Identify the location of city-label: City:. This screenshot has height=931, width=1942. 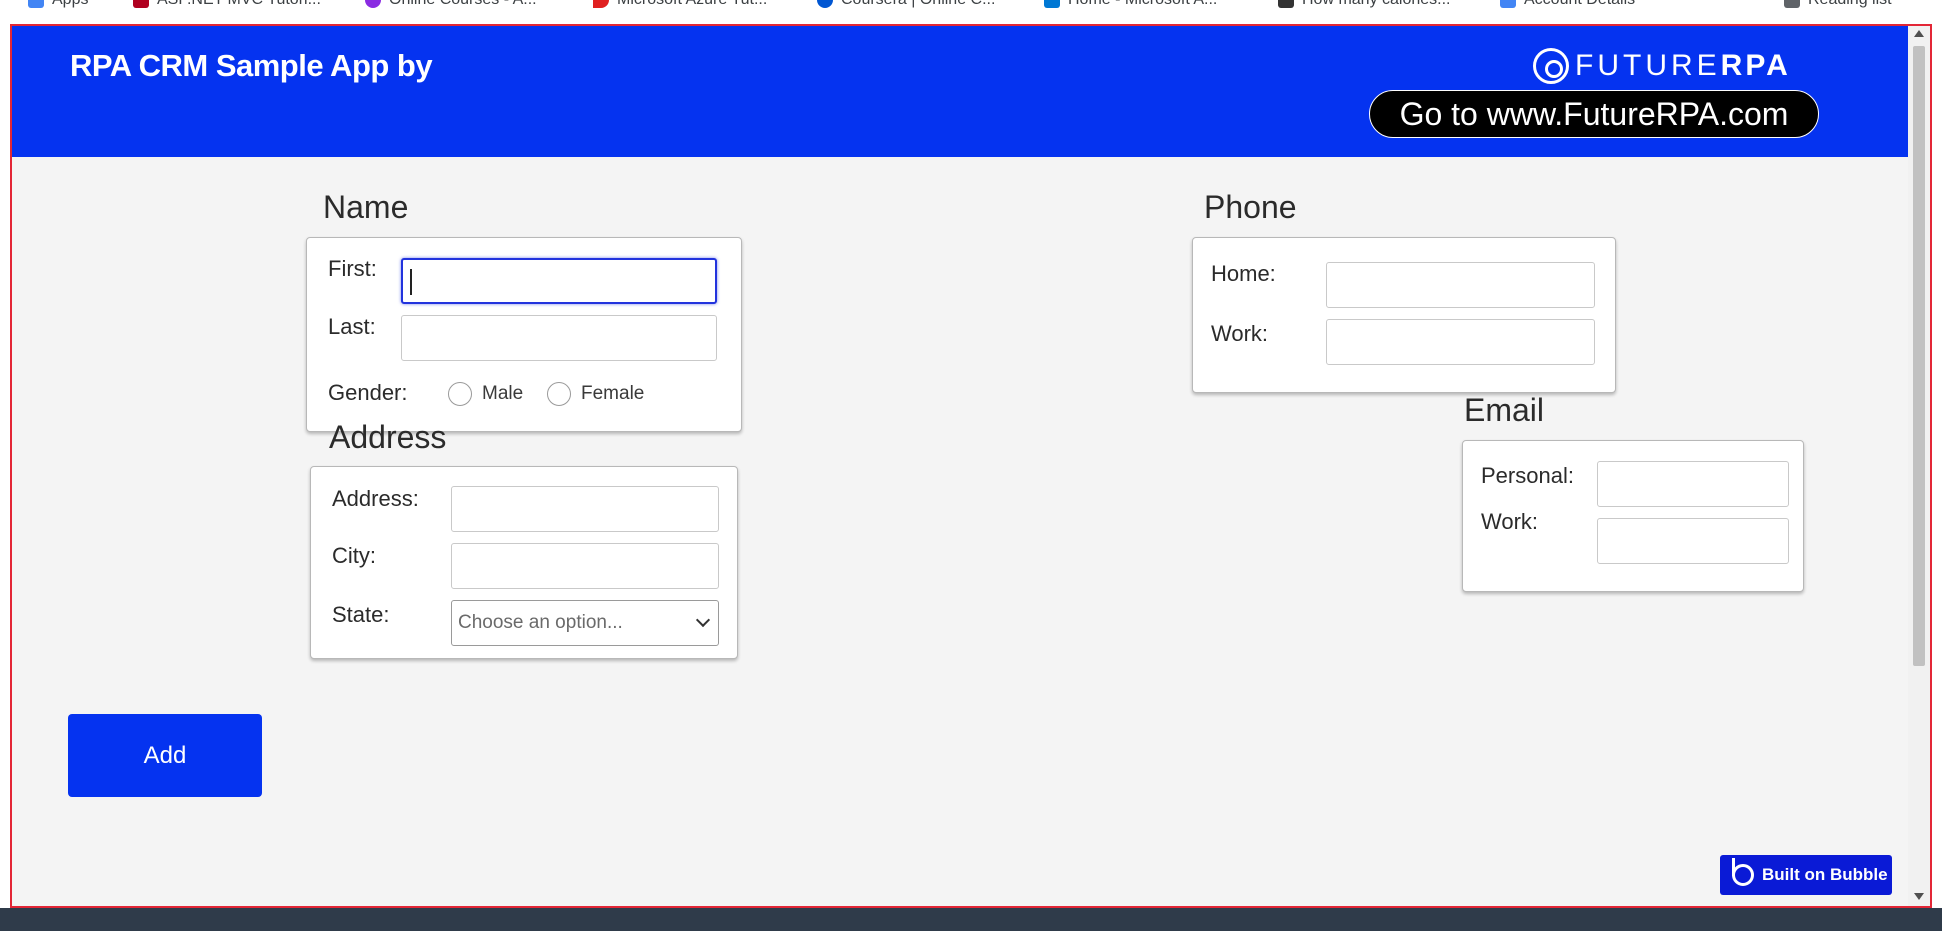
(354, 555).